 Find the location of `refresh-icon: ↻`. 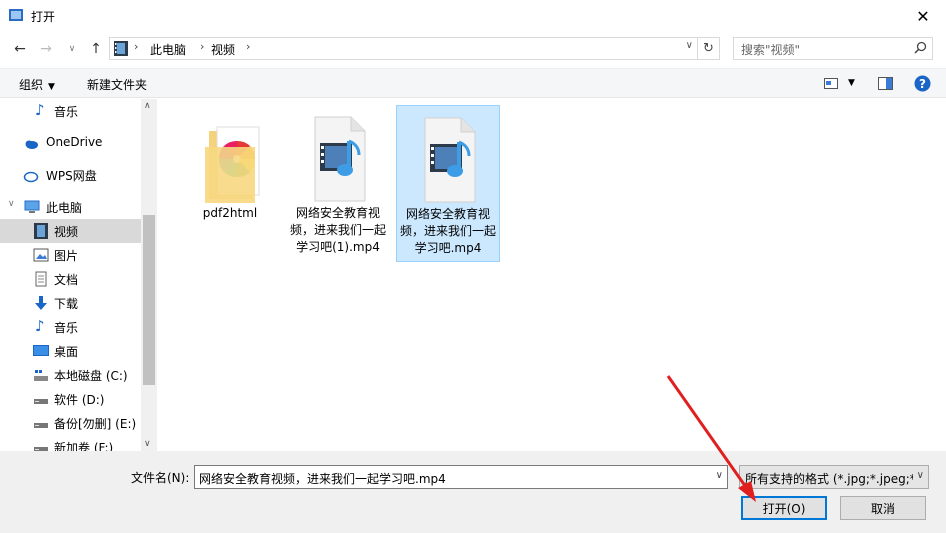

refresh-icon: ↻ is located at coordinates (708, 48).